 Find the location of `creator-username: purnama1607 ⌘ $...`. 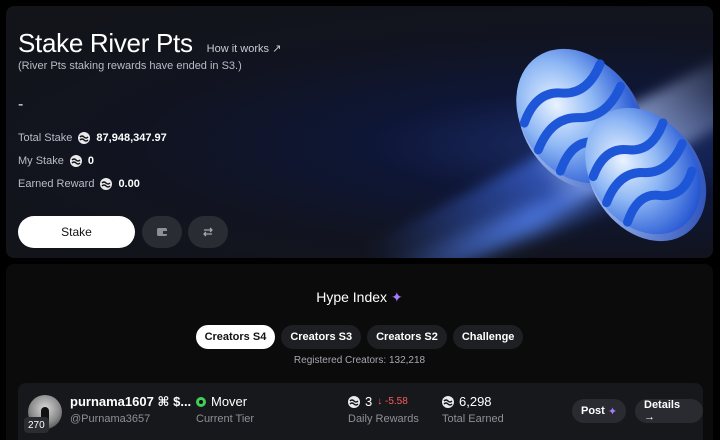

creator-username: purnama1607 ⌘ $... is located at coordinates (130, 402).